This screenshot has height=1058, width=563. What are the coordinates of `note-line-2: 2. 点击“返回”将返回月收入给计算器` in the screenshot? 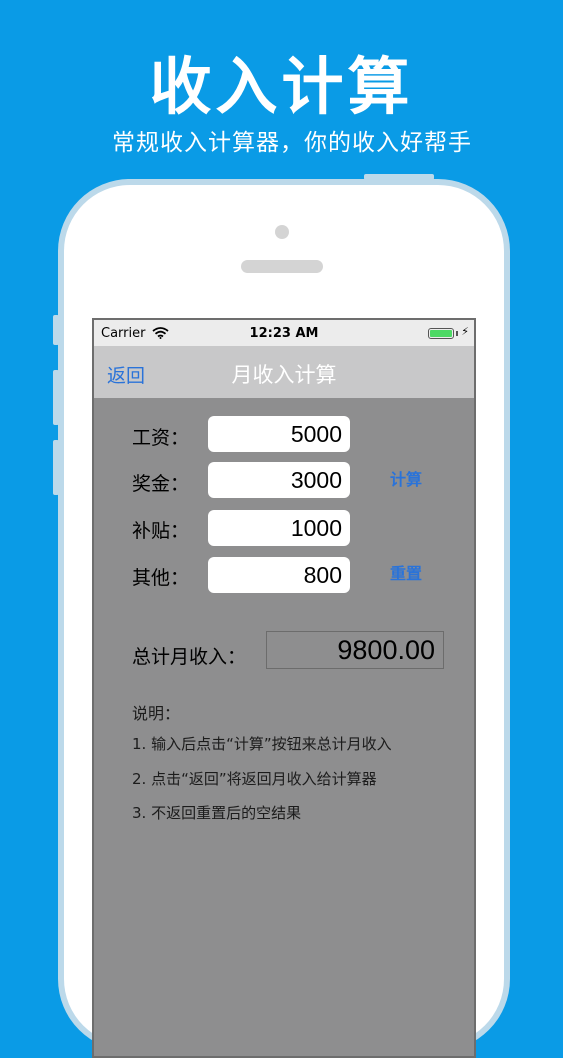 It's located at (254, 779).